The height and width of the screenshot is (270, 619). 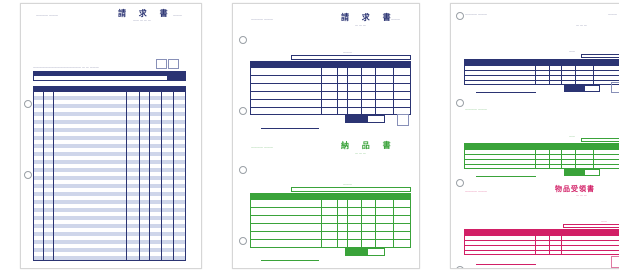 I want to click on date-line: —— — — —, so click(x=142, y=20).